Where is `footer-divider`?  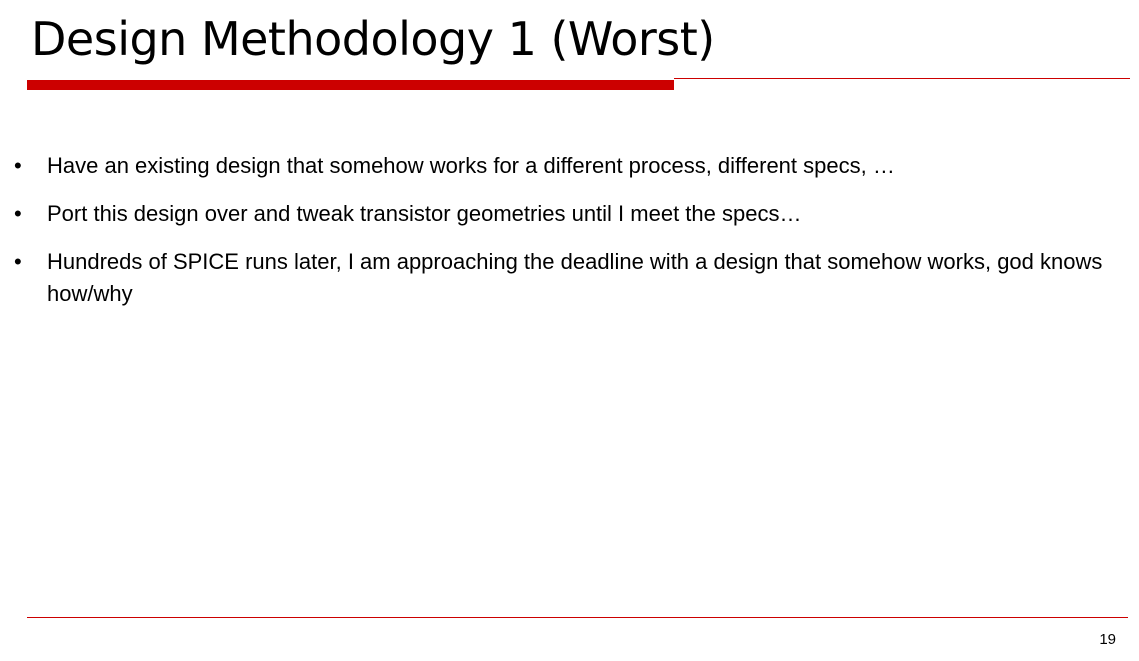
footer-divider is located at coordinates (577, 617).